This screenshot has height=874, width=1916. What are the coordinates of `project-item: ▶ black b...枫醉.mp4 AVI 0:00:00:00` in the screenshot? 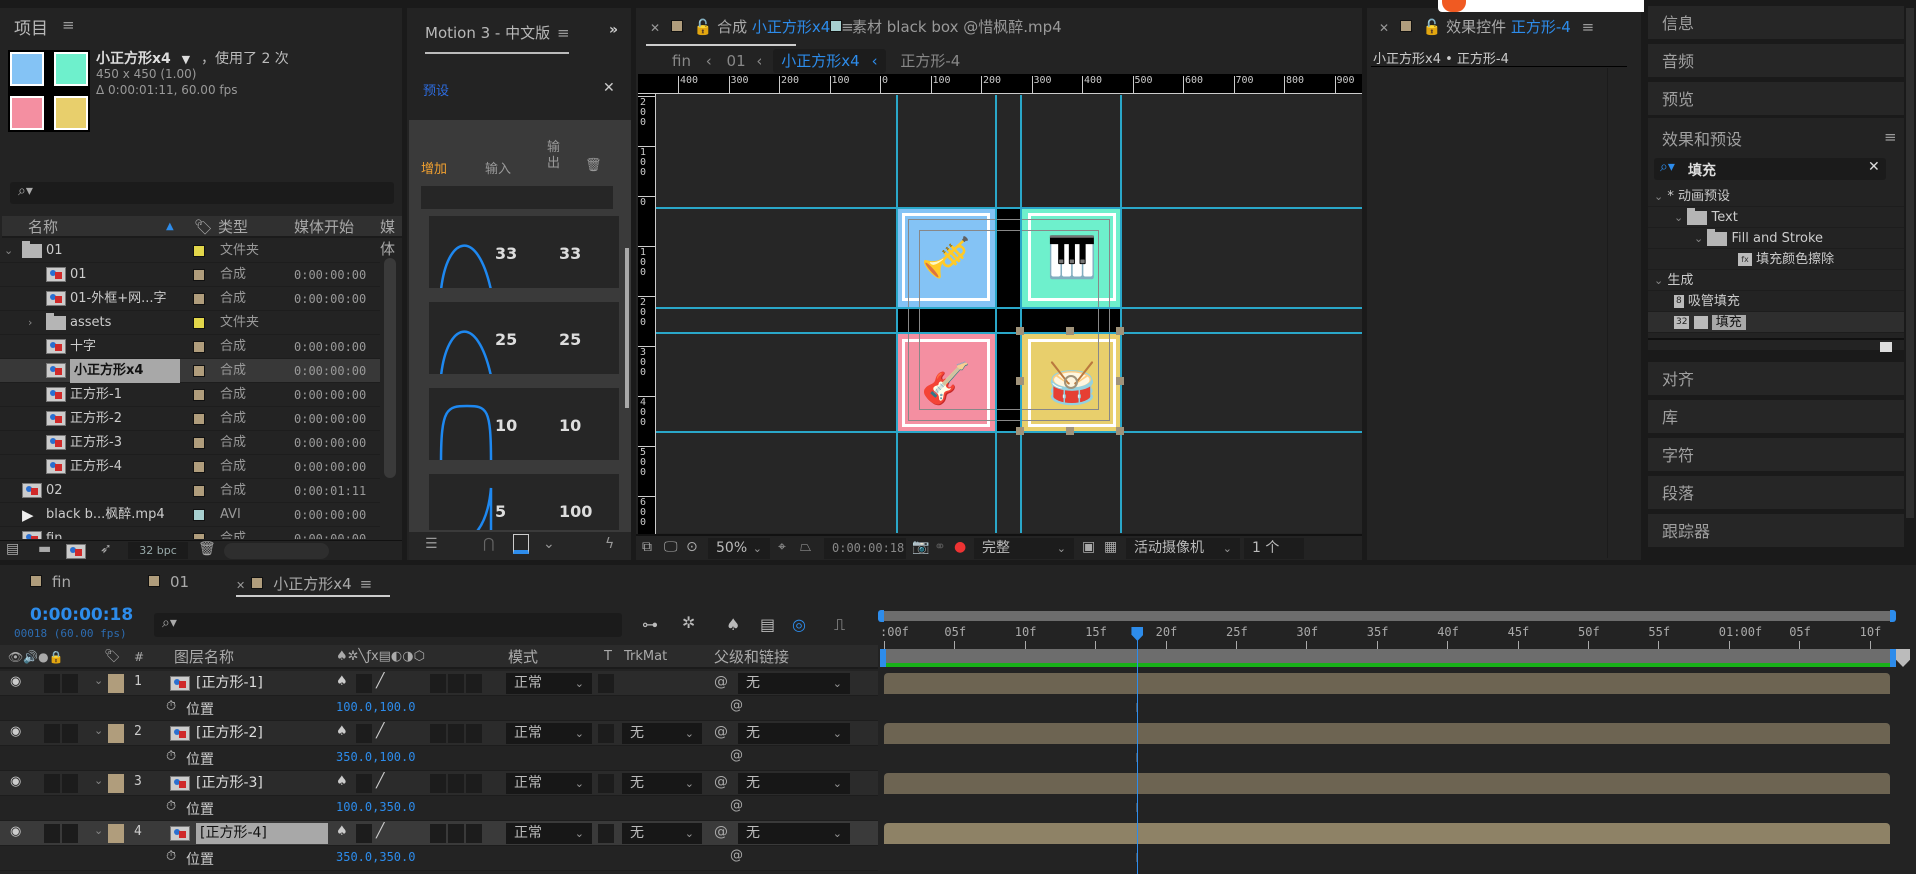 It's located at (190, 515).